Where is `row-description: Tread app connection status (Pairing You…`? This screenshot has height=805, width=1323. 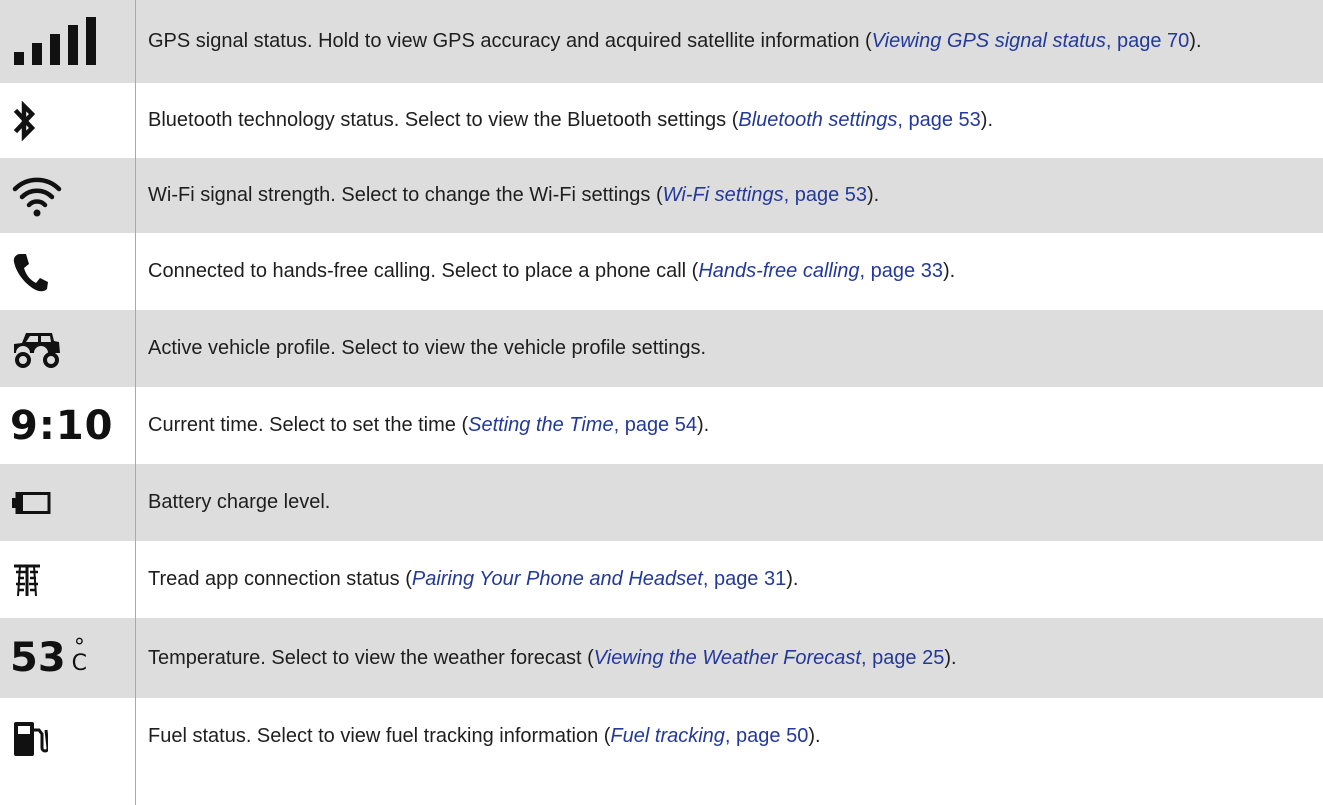
row-description: Tread app connection status (Pairing You… is located at coordinates (473, 579).